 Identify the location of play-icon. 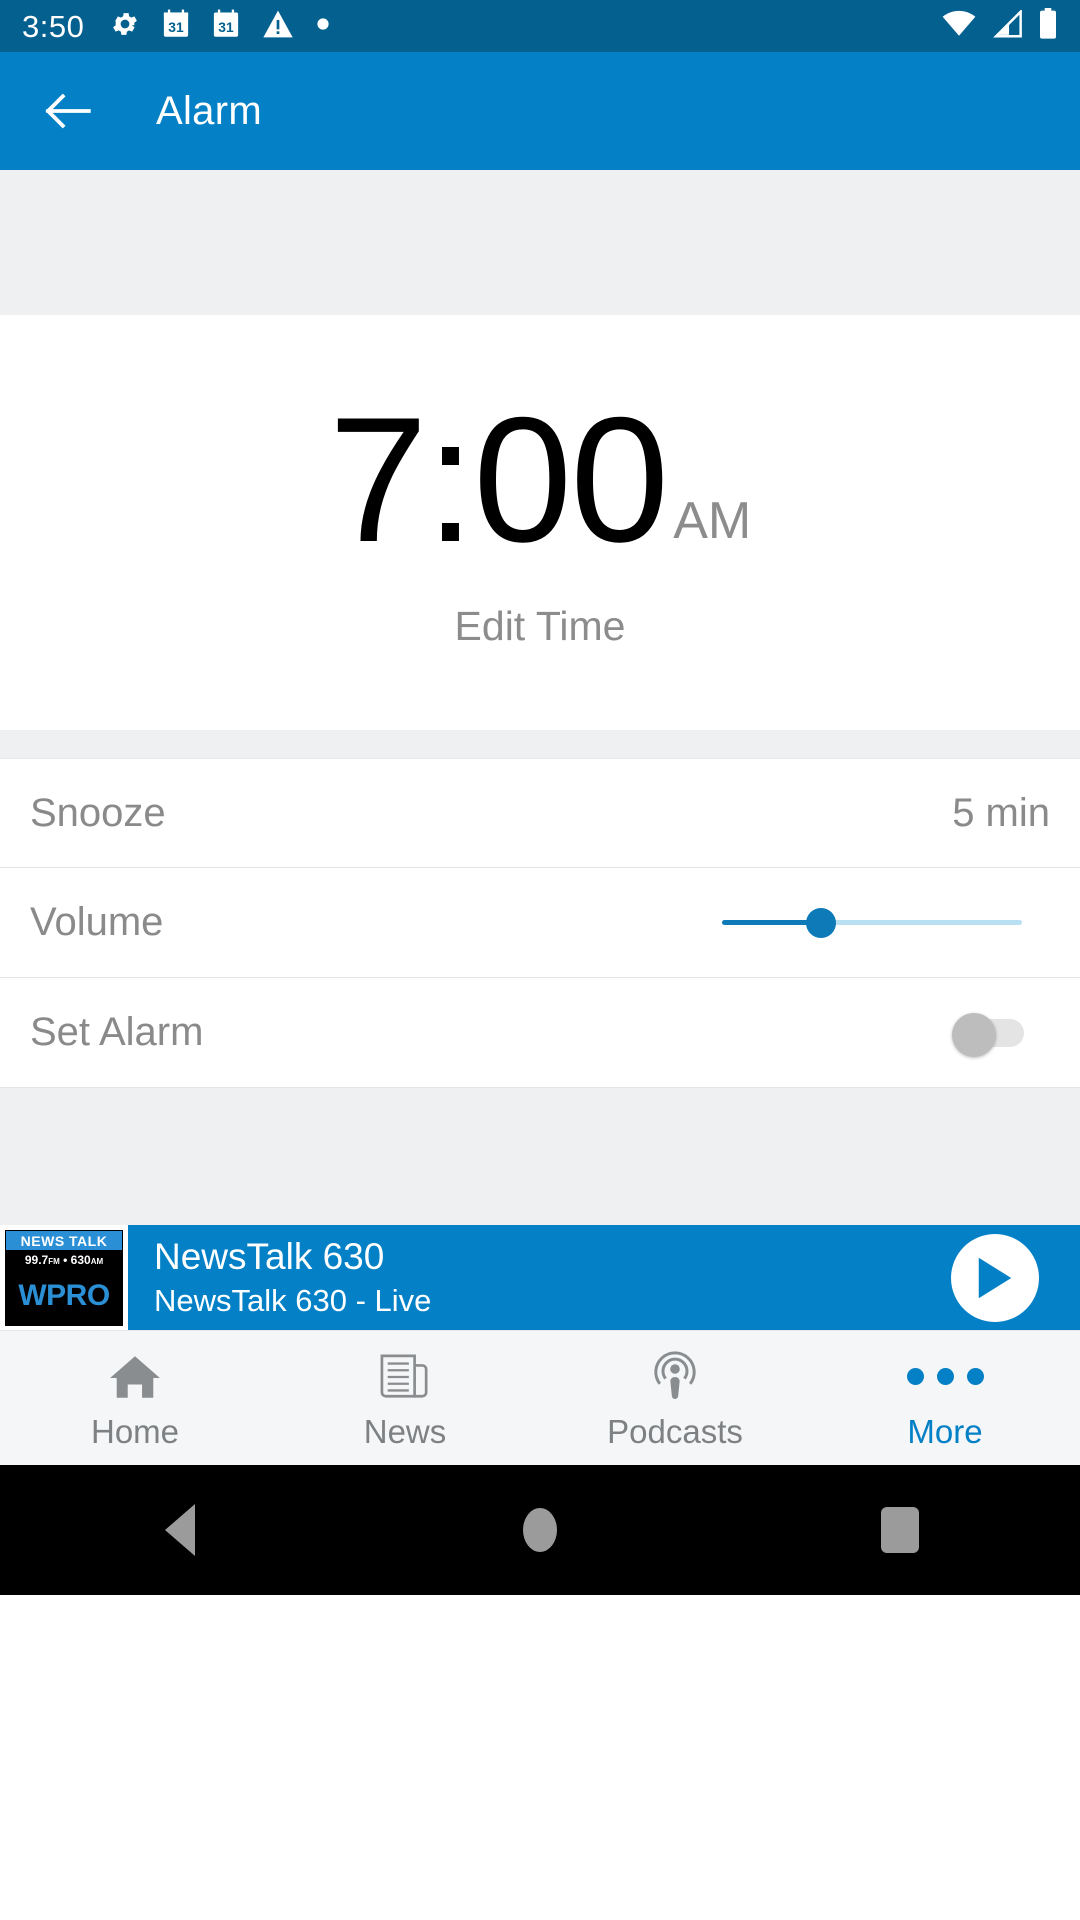
(995, 1277).